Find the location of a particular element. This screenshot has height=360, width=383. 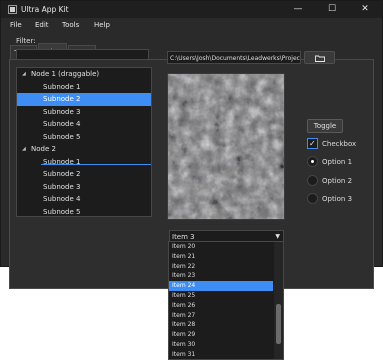

rock-texture-image is located at coordinates (226, 146).